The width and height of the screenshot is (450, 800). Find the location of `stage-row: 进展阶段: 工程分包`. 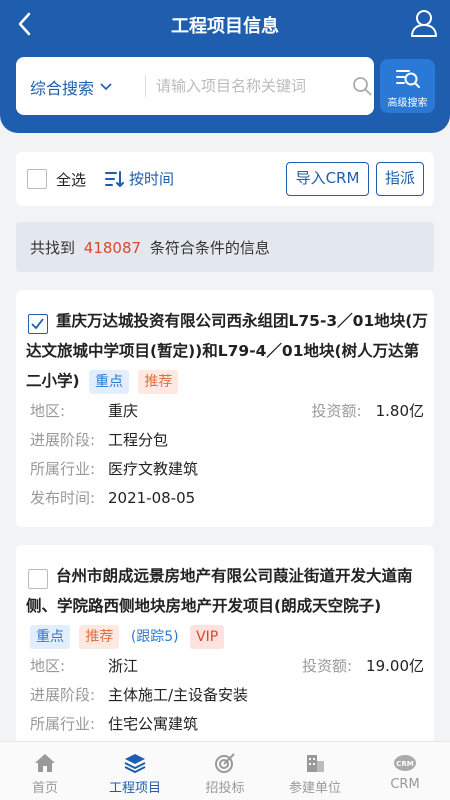

stage-row: 进展阶段: 工程分包 is located at coordinates (227, 439).